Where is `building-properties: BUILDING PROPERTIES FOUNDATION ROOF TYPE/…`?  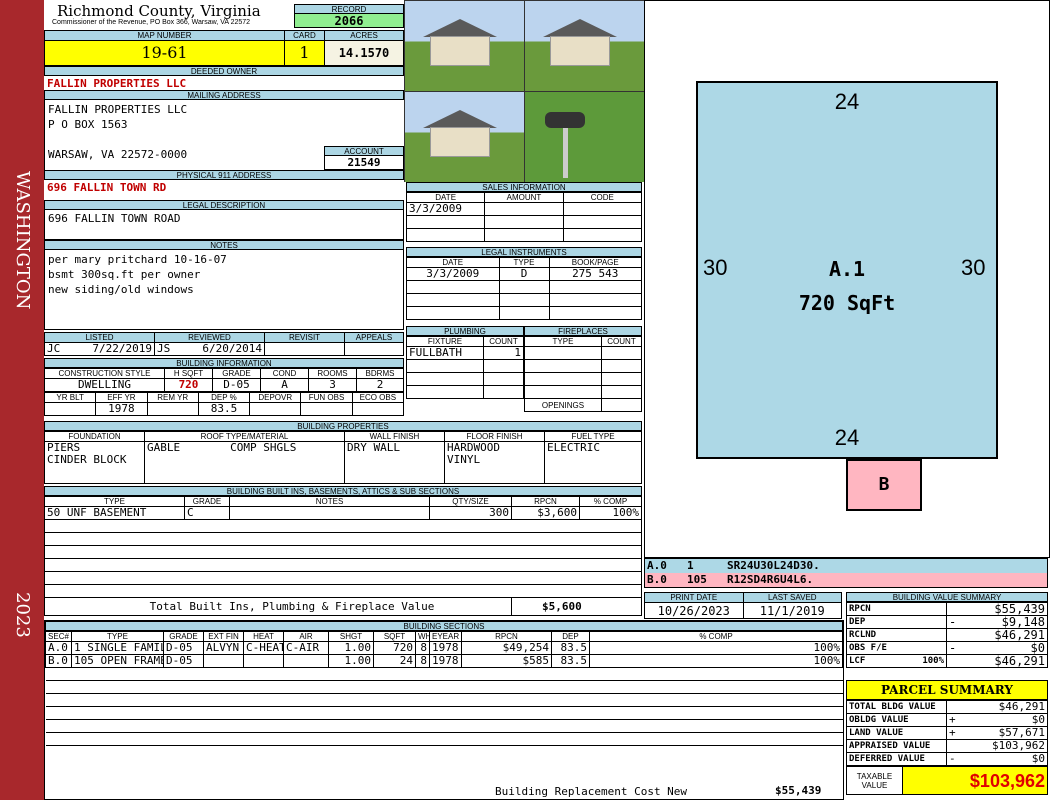 building-properties: BUILDING PROPERTIES FOUNDATION ROOF TYPE/… is located at coordinates (343, 452).